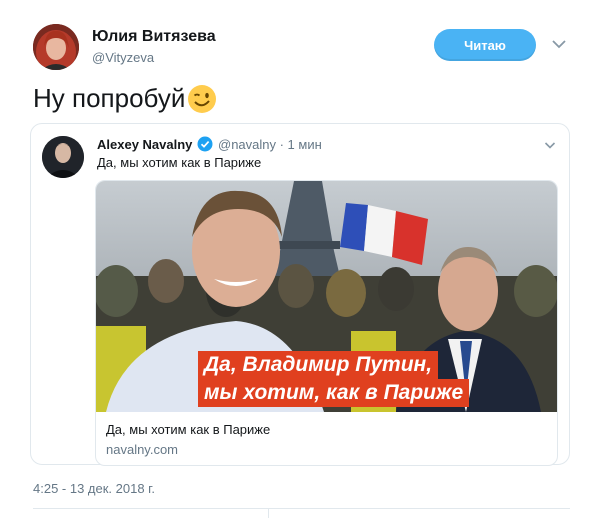 Image resolution: width=604 pixels, height=518 pixels. I want to click on following-button-label: Читаю, so click(485, 45).